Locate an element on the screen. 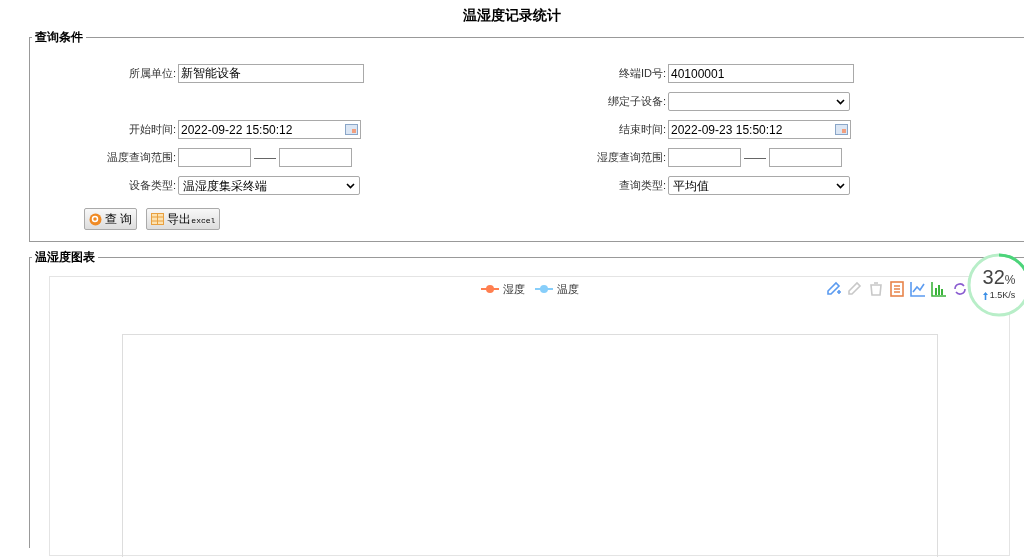  search-button: 查 询 is located at coordinates (111, 219).